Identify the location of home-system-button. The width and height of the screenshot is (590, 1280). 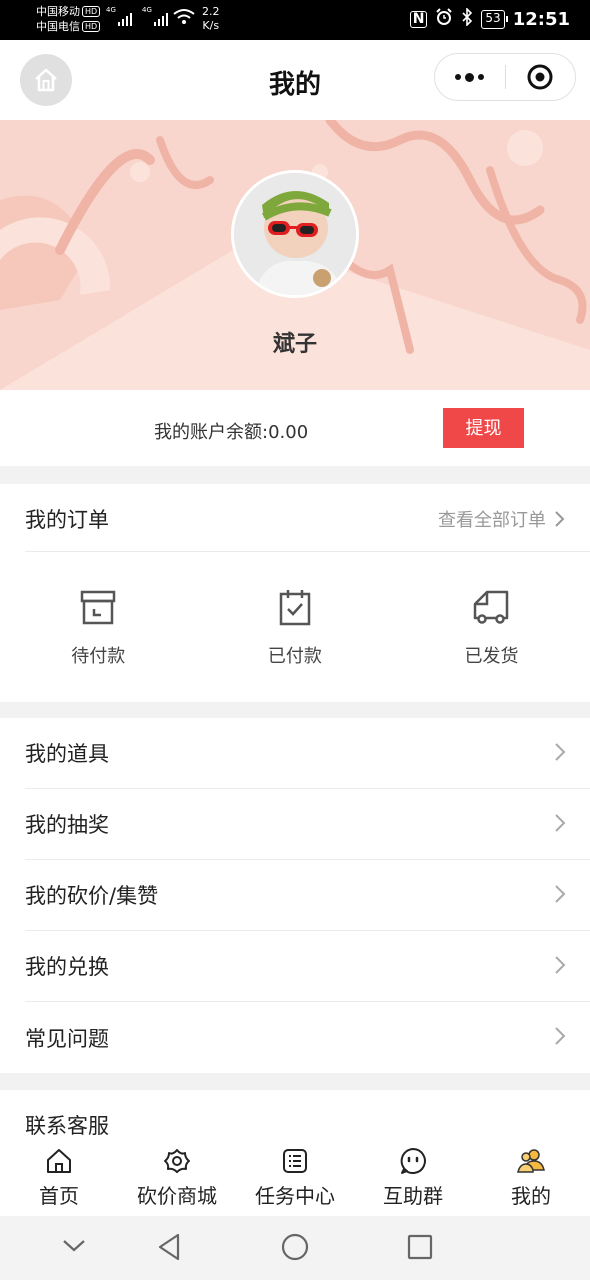
(295, 1249).